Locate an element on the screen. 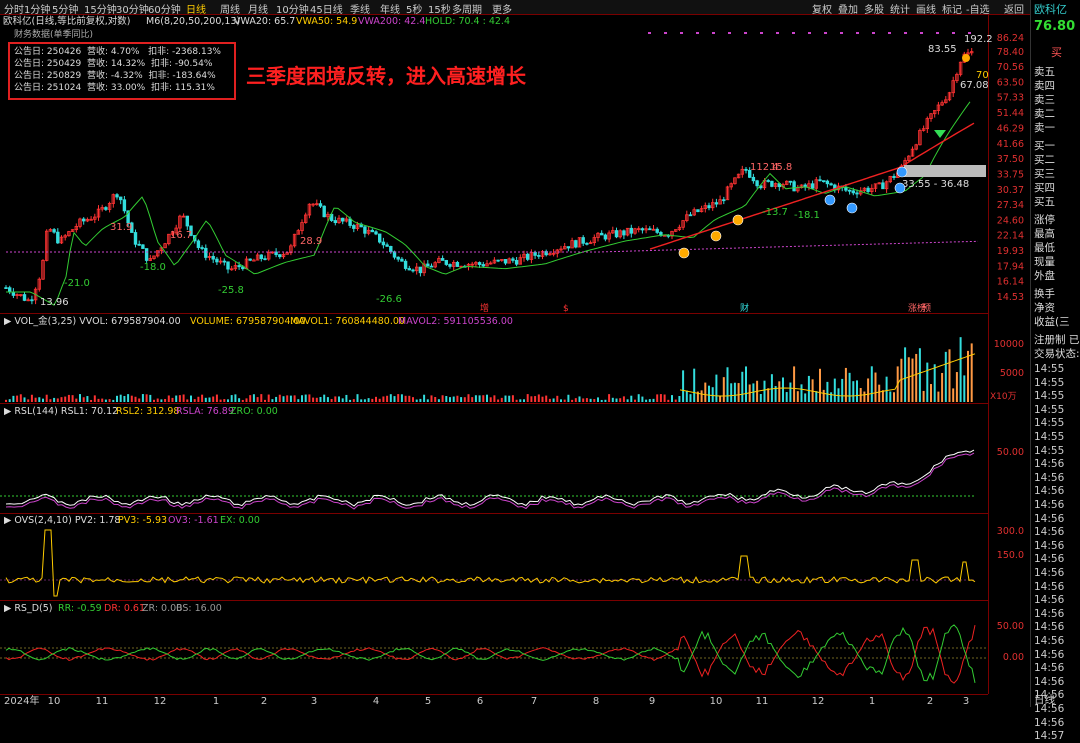 The image size is (1080, 743). tick-time-10: 14:56 is located at coordinates (1049, 505).